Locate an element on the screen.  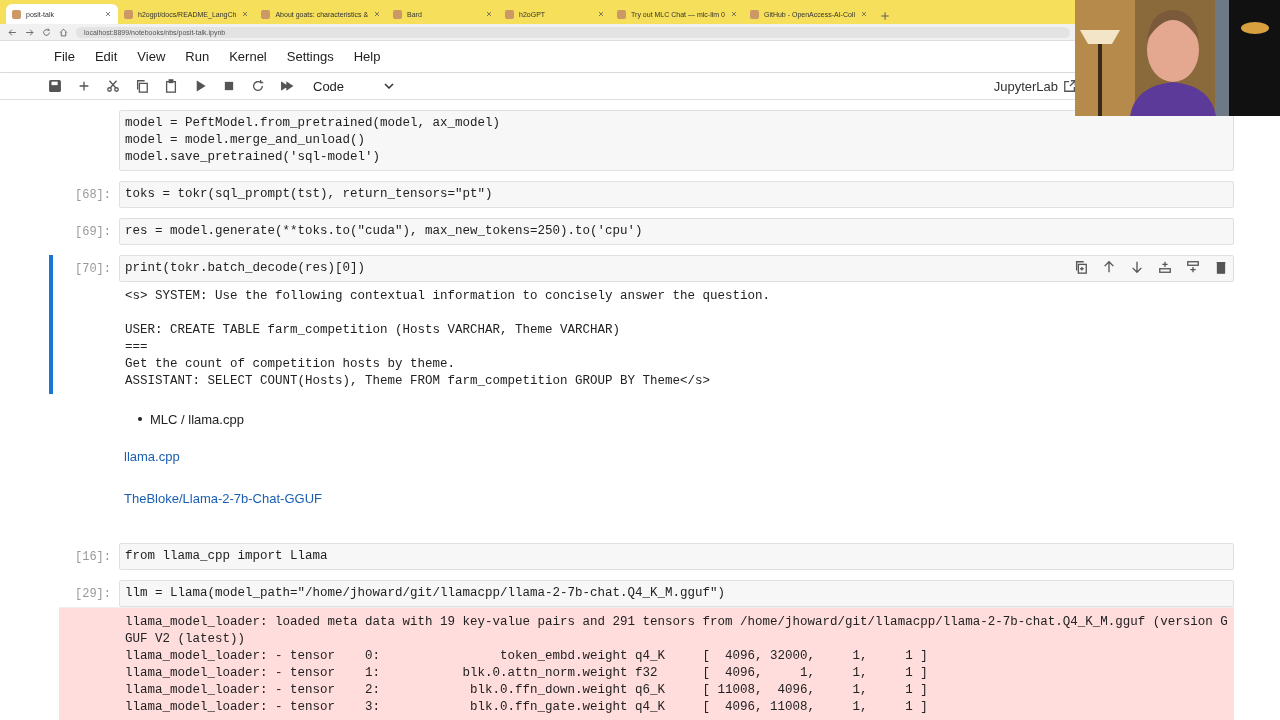
code-input: res = model.generate(**toks.to("cuda"), max_new_tokens=250).to('cpu') is located at coordinates (676, 231).